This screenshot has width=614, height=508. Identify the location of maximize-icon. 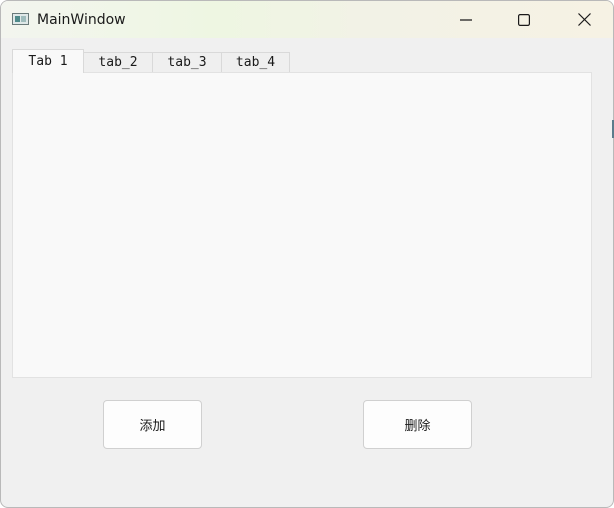
(524, 19).